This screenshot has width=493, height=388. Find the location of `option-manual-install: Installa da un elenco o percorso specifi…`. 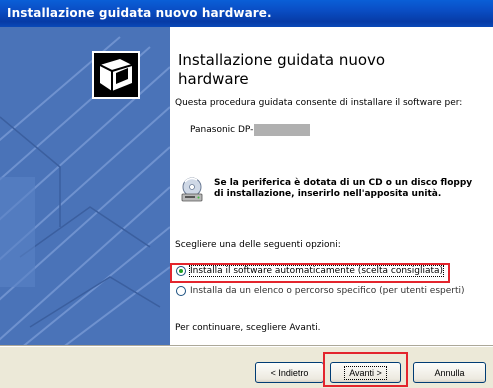

option-manual-install: Installa da un elenco o percorso specifi… is located at coordinates (320, 291).